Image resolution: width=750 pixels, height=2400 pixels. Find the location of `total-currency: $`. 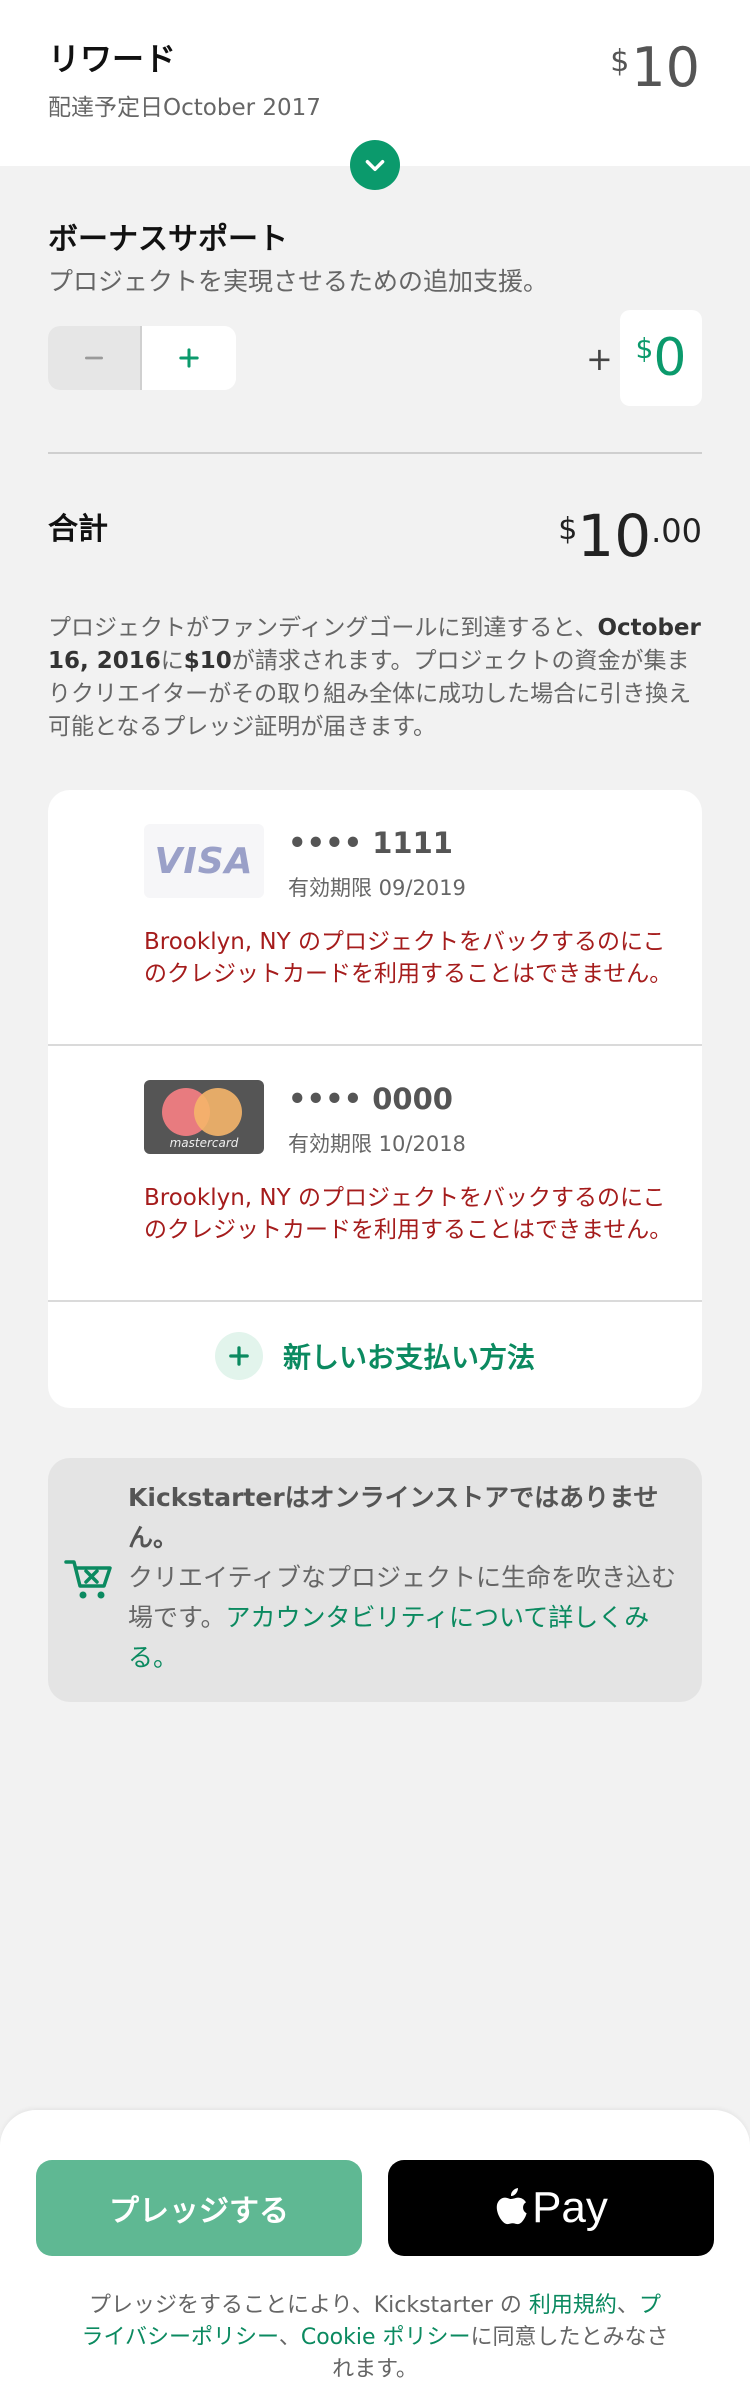

total-currency: $ is located at coordinates (568, 529).